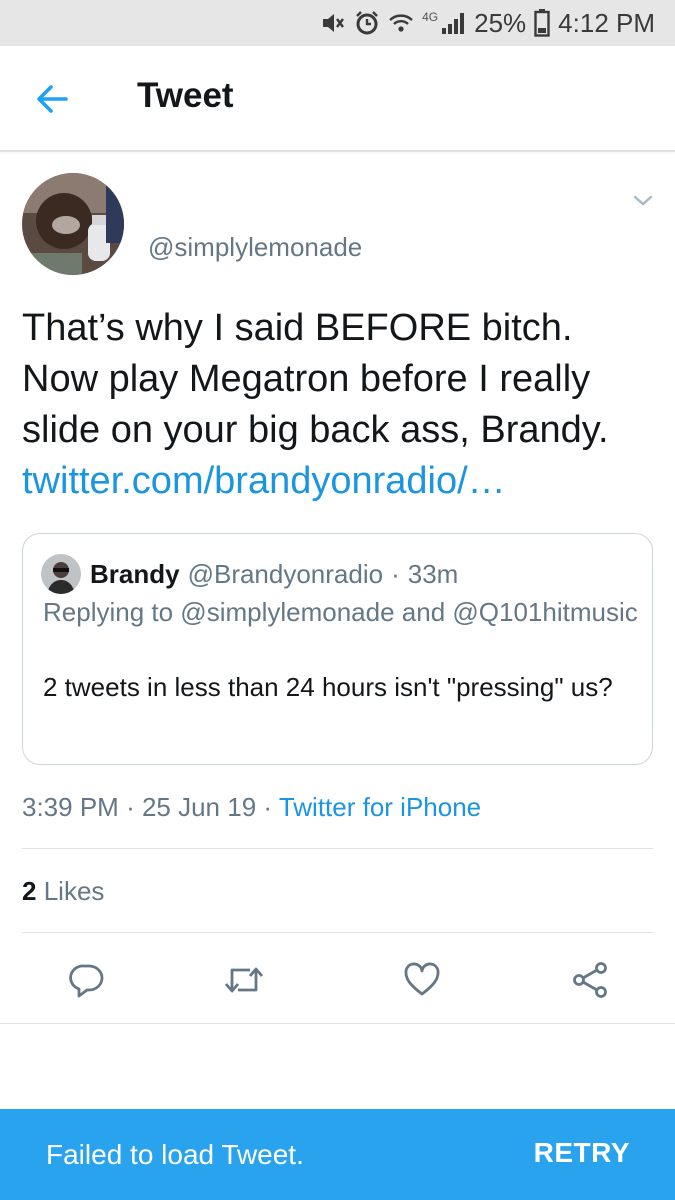 The height and width of the screenshot is (1200, 675). I want to click on status-bar: 4G 25% 4:12 PM, so click(337, 23).